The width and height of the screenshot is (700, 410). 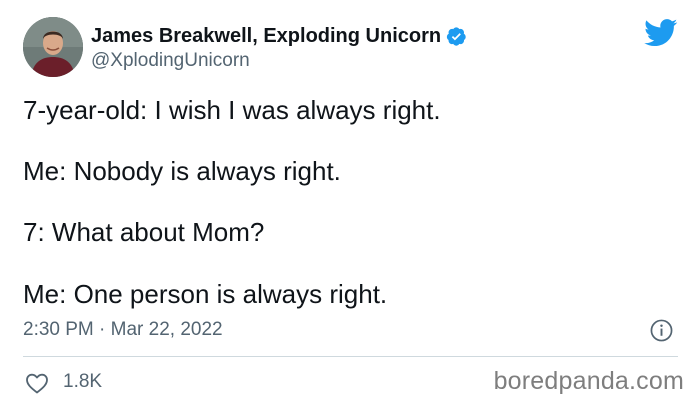 I want to click on verified-badge-icon, so click(x=456, y=36).